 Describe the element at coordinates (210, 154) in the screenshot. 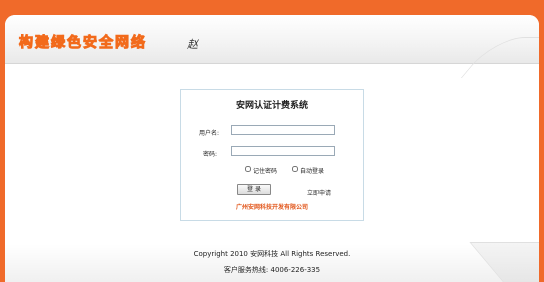

I see `password-label: 密码:` at that location.